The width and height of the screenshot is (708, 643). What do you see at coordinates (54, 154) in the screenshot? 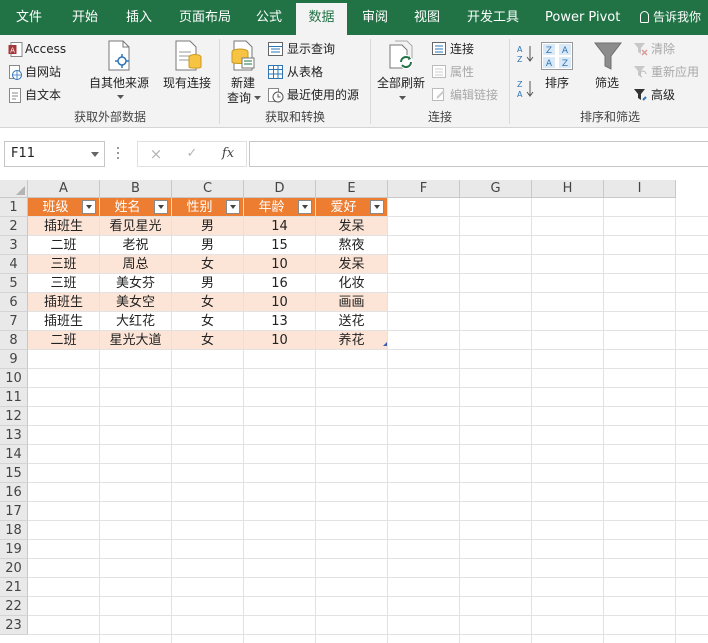
I see `name-box: F11` at bounding box center [54, 154].